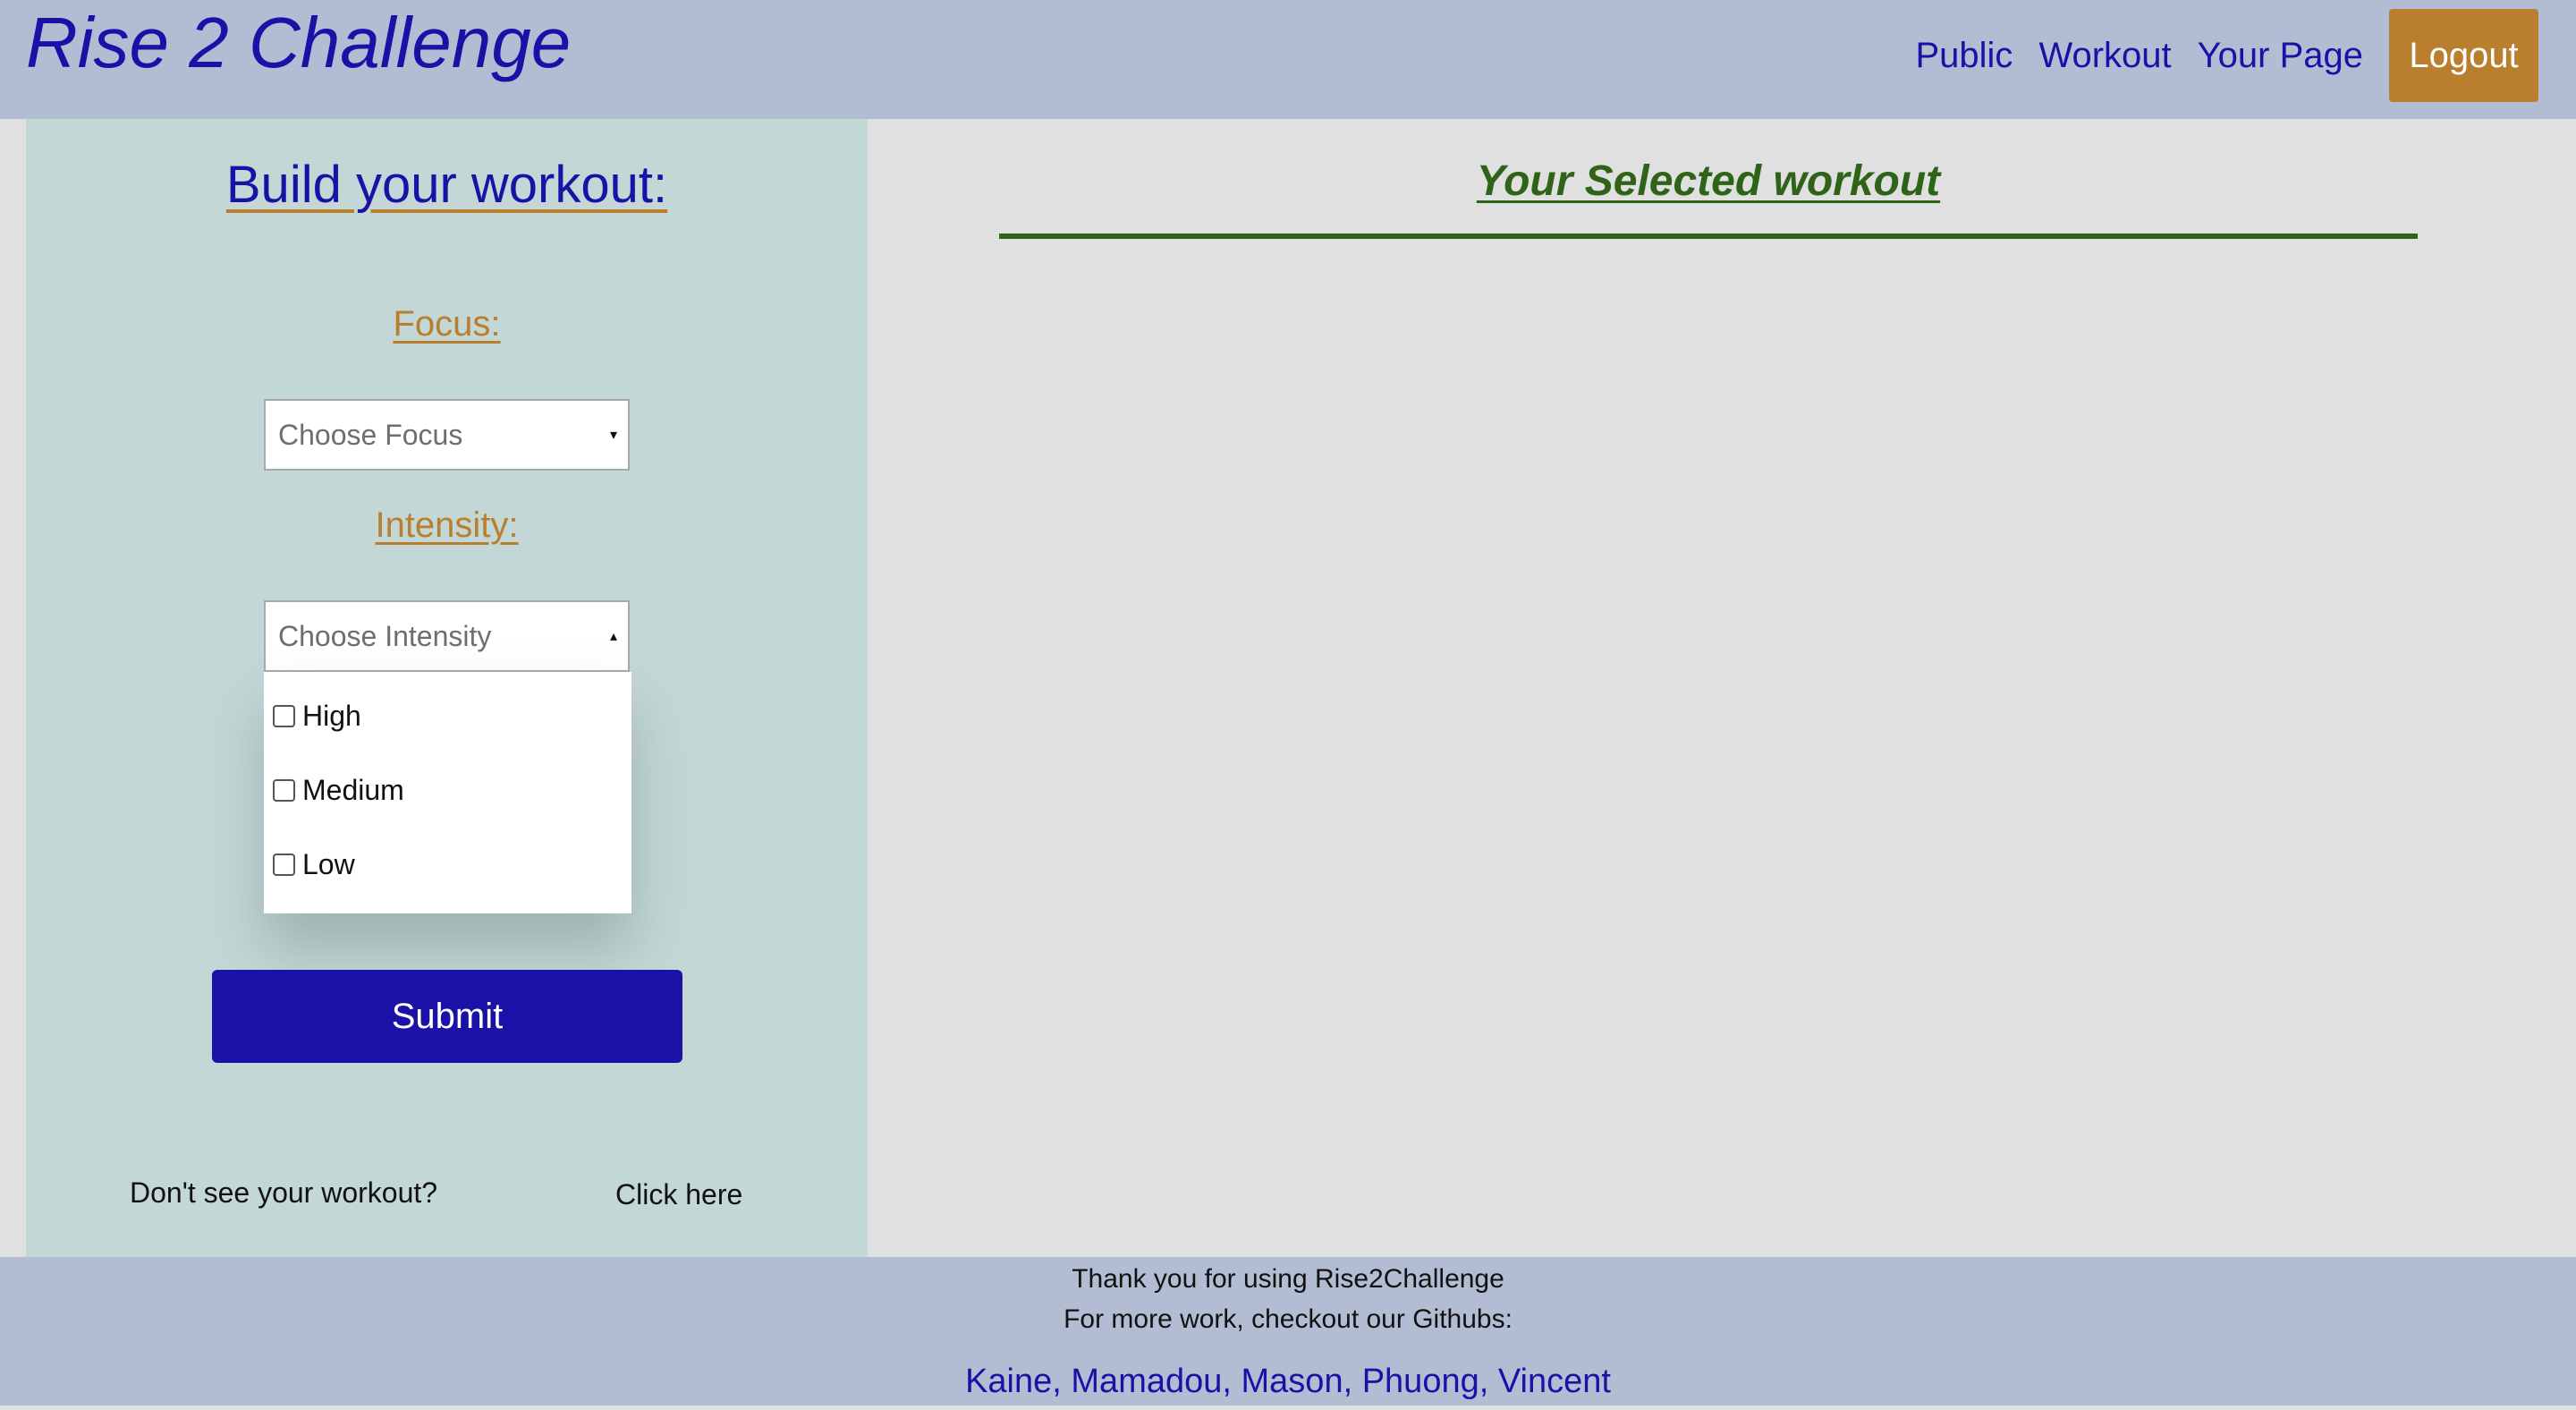 The image size is (2576, 1410). I want to click on github-link-mason: Mason, so click(1292, 1381).